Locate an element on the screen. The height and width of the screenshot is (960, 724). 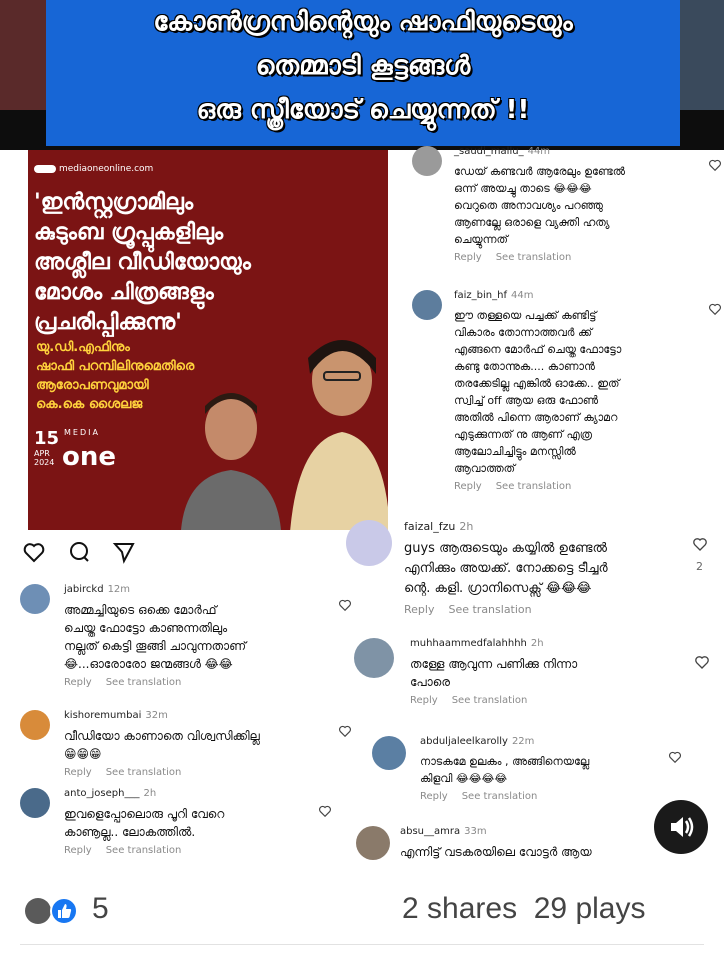
comment-user: faiz_bin_hf 44m is located at coordinates (584, 295).